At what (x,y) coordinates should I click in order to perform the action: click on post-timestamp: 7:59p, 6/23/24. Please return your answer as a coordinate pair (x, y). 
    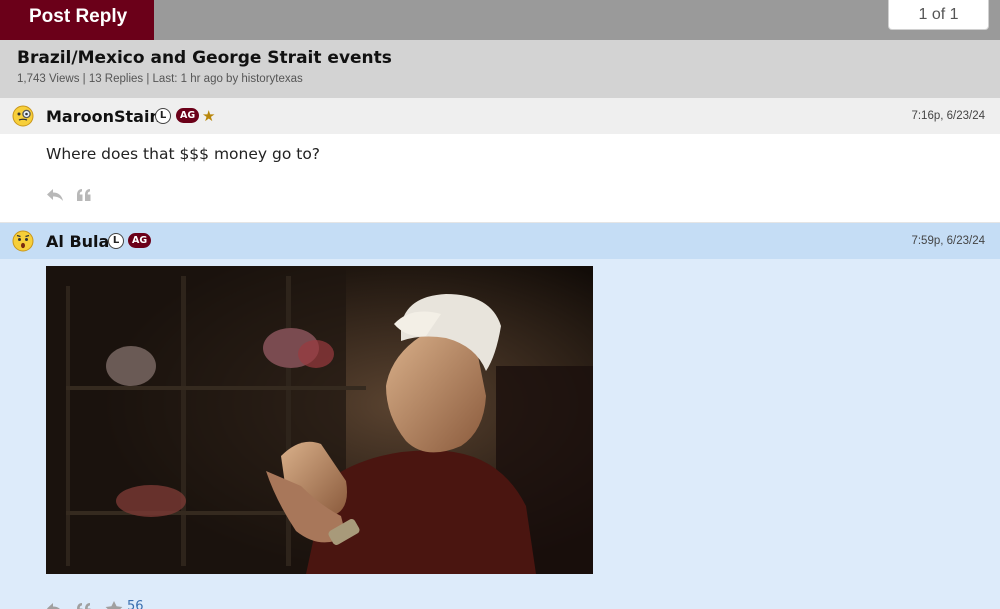
    Looking at the image, I should click on (948, 241).